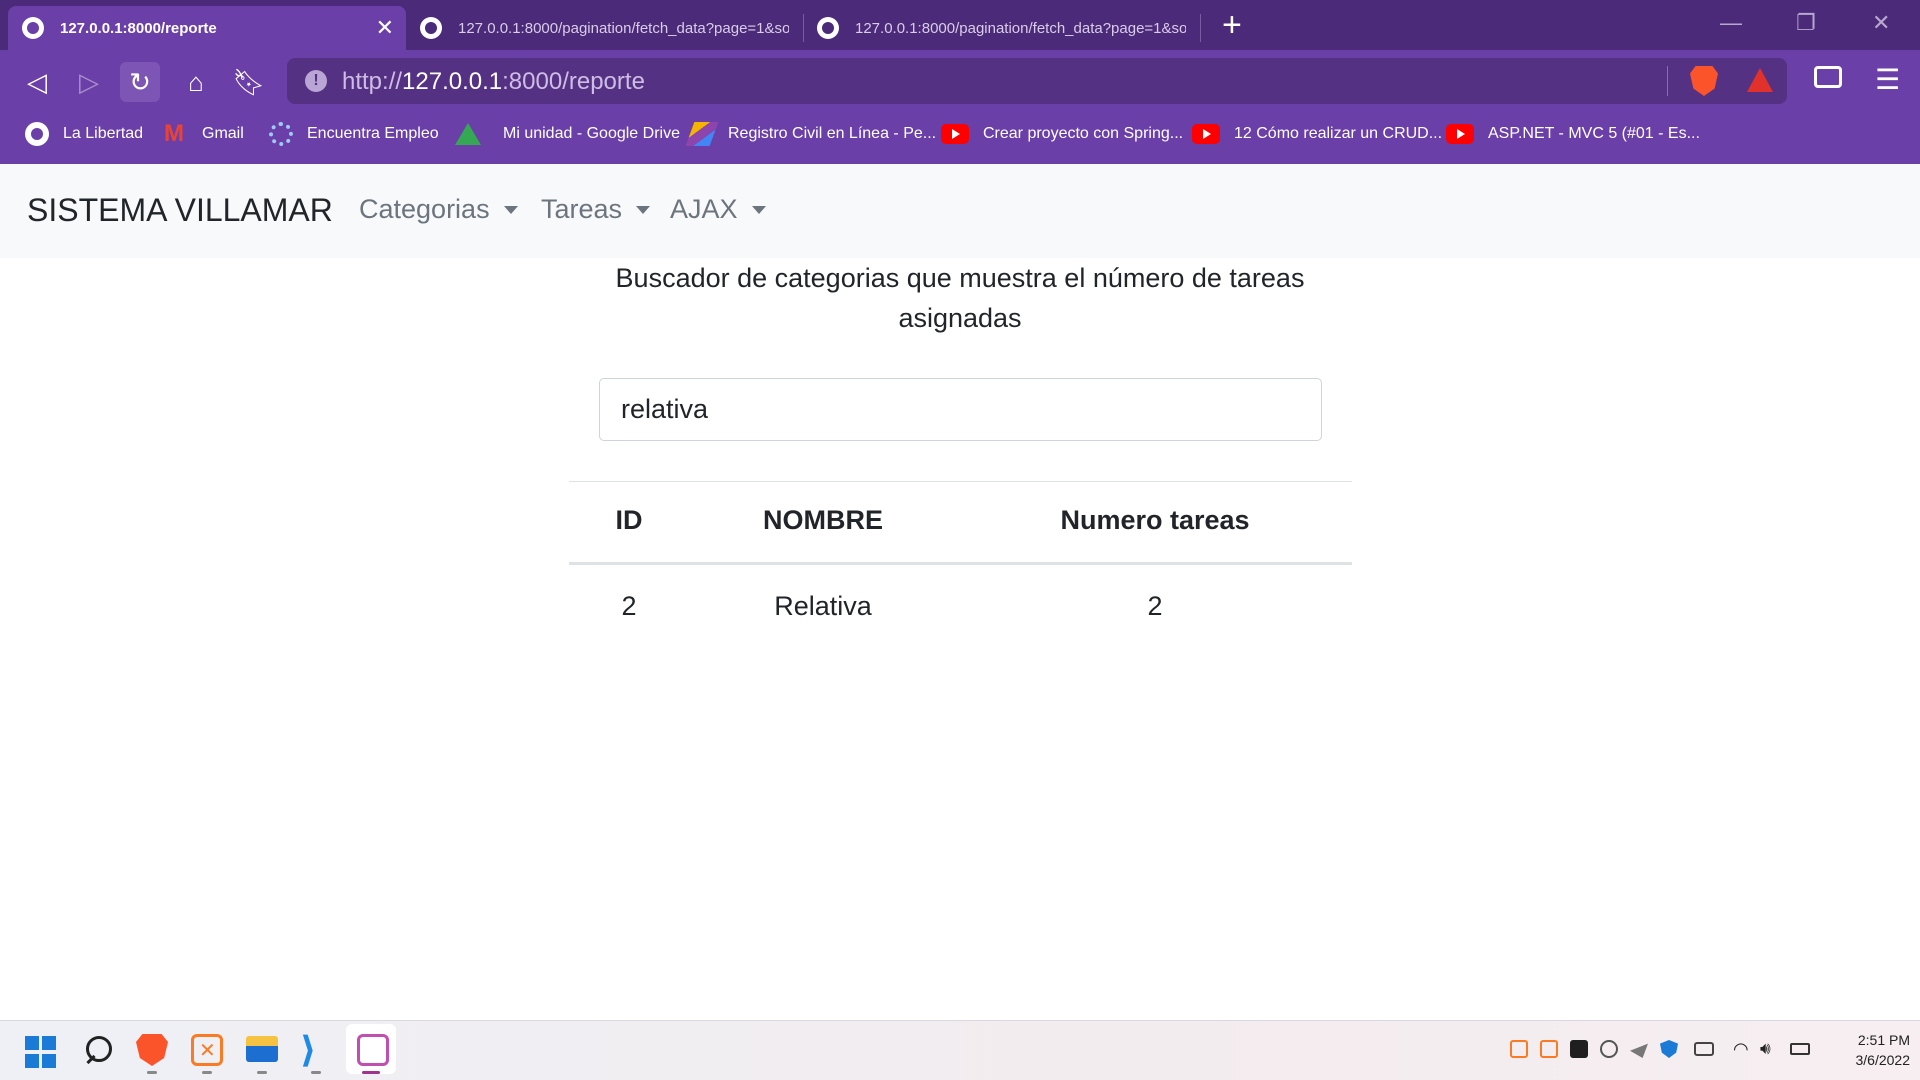  Describe the element at coordinates (176, 134) in the screenshot. I see `gmail-icon` at that location.